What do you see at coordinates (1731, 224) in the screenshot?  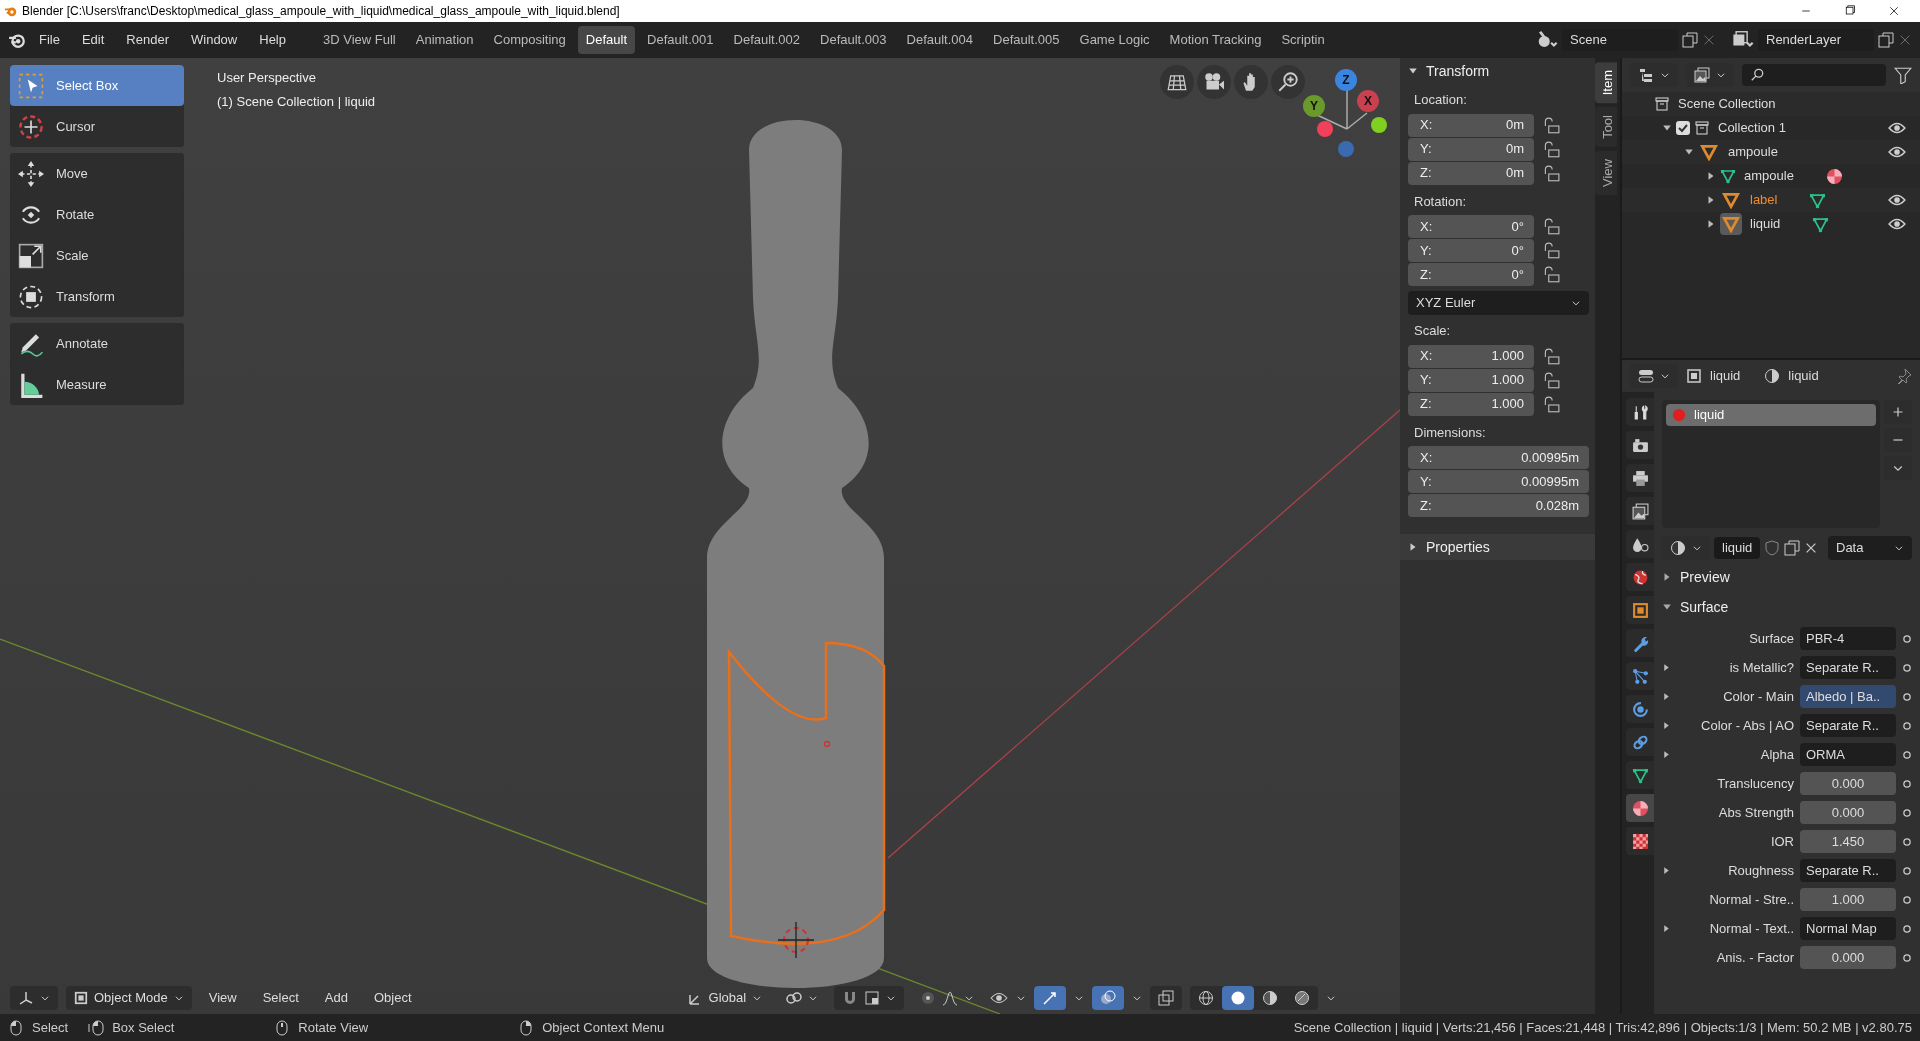 I see `object-icon` at bounding box center [1731, 224].